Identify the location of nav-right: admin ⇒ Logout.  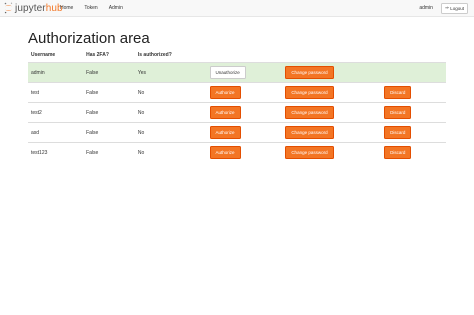
(443, 8).